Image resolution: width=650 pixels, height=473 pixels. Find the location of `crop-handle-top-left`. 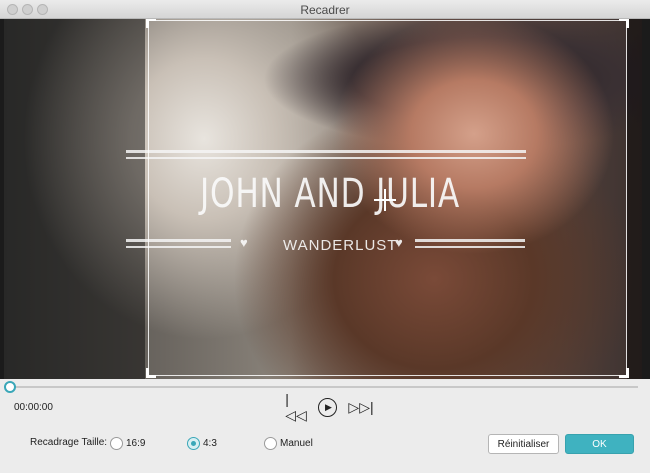

crop-handle-top-left is located at coordinates (151, 23).